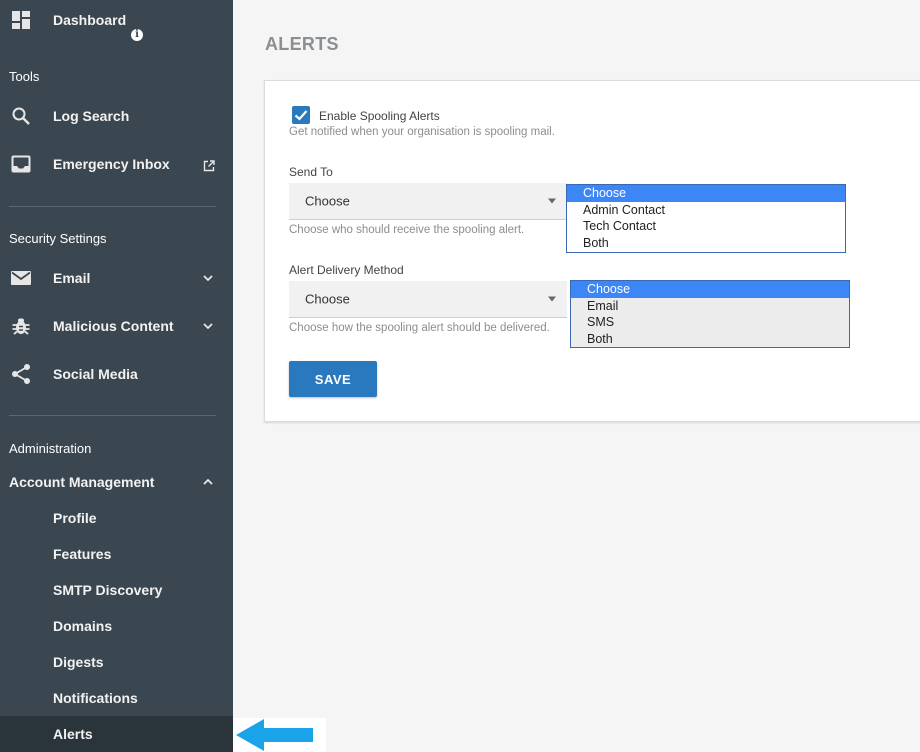  I want to click on sidebar-item-label: Emergency Inbox, so click(111, 164).